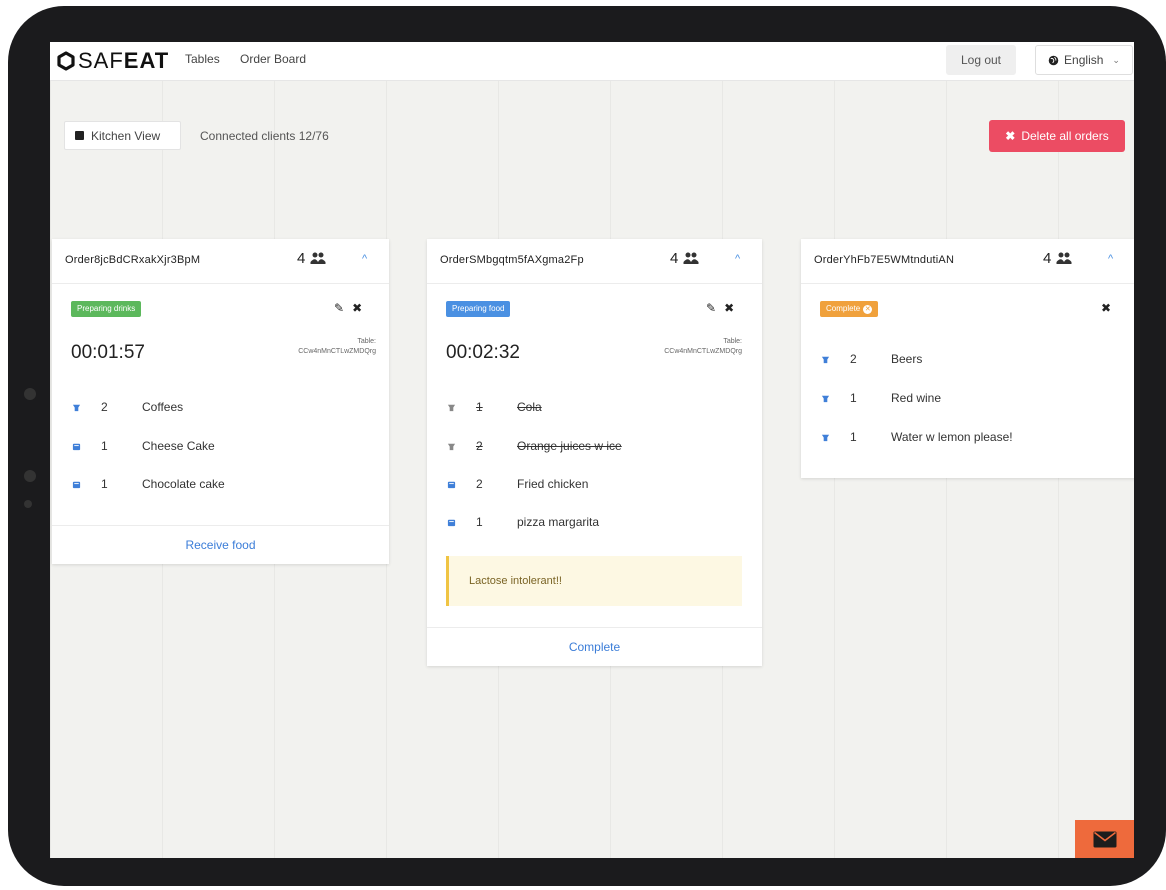  Describe the element at coordinates (558, 522) in the screenshot. I see `item-name: pizza margarita` at that location.